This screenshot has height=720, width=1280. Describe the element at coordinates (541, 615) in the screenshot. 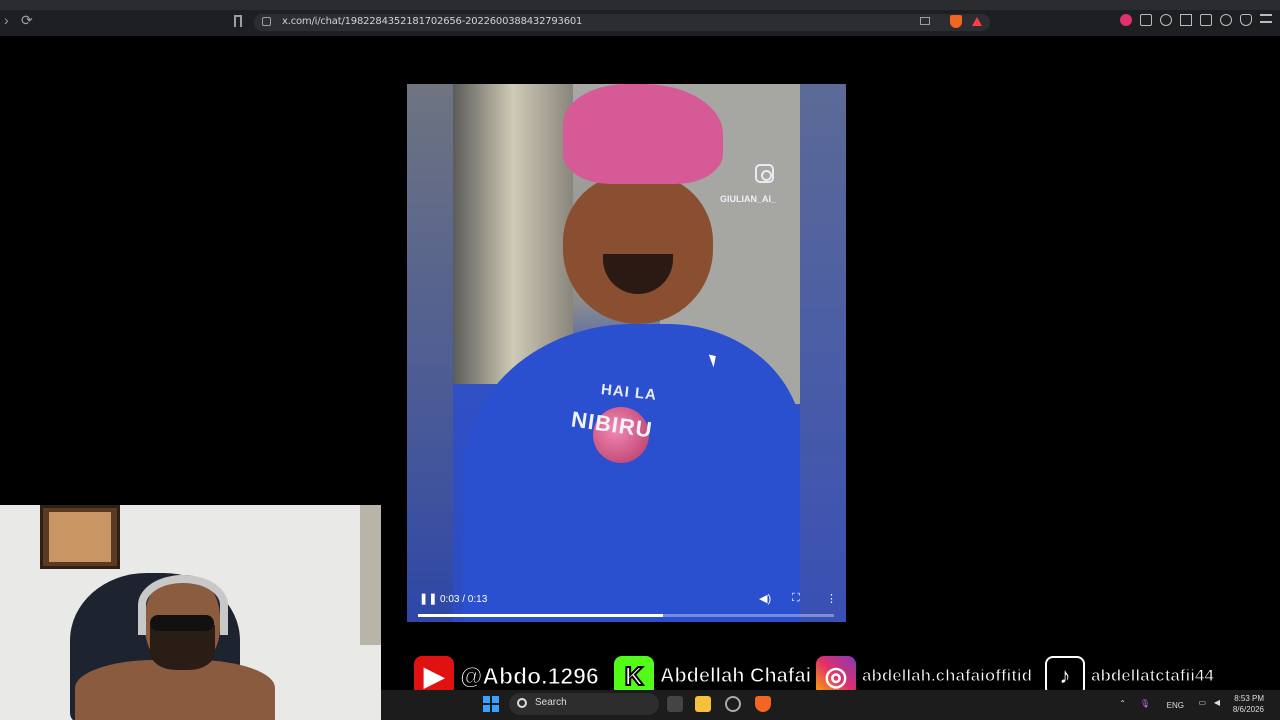

I see `video-progress-fill` at that location.